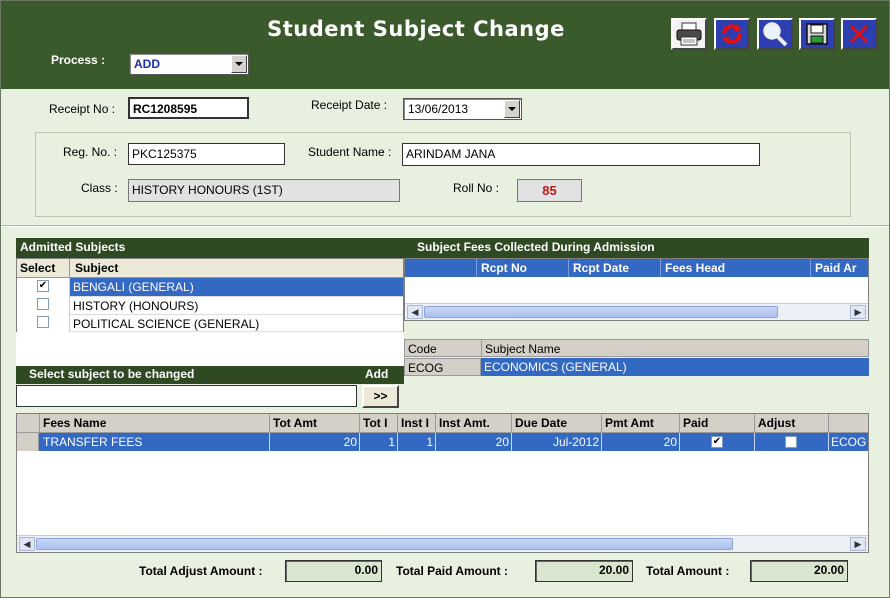 The width and height of the screenshot is (890, 598). I want to click on header-bar: Student Subject Change Process : ADD, so click(445, 45).